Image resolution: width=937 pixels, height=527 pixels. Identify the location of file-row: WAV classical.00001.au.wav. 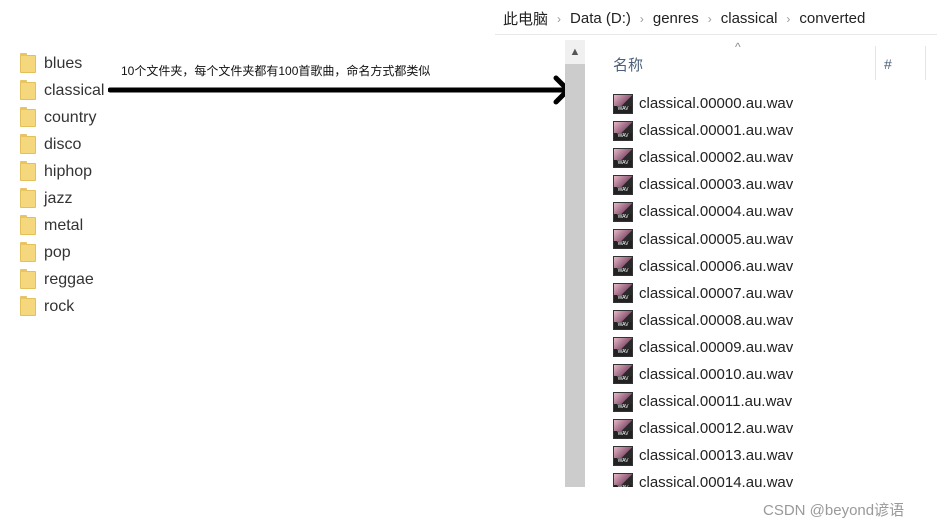
(703, 130).